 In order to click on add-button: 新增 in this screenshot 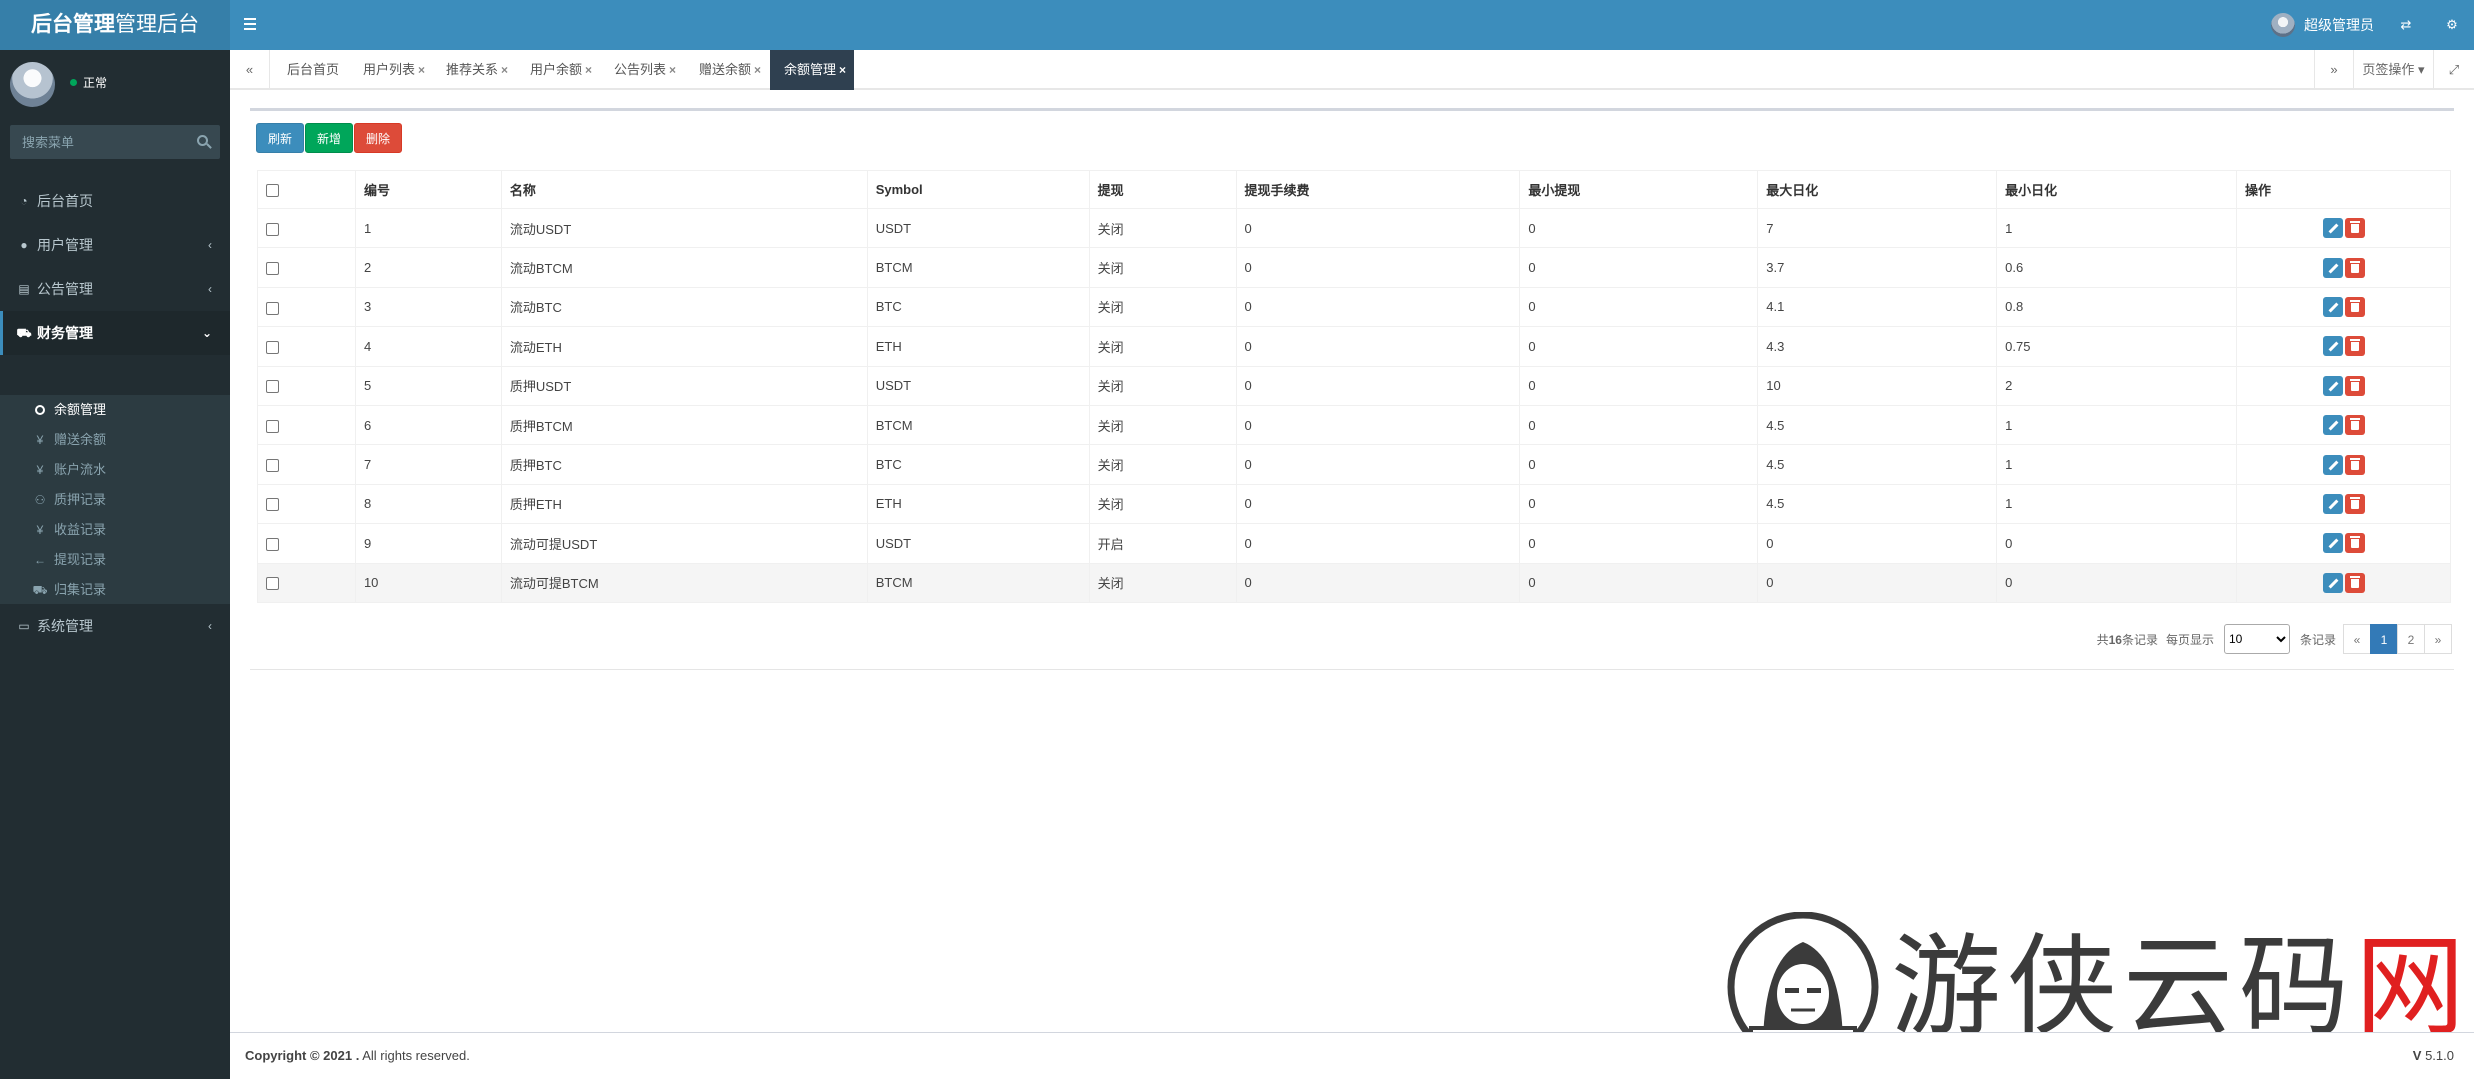, I will do `click(329, 138)`.